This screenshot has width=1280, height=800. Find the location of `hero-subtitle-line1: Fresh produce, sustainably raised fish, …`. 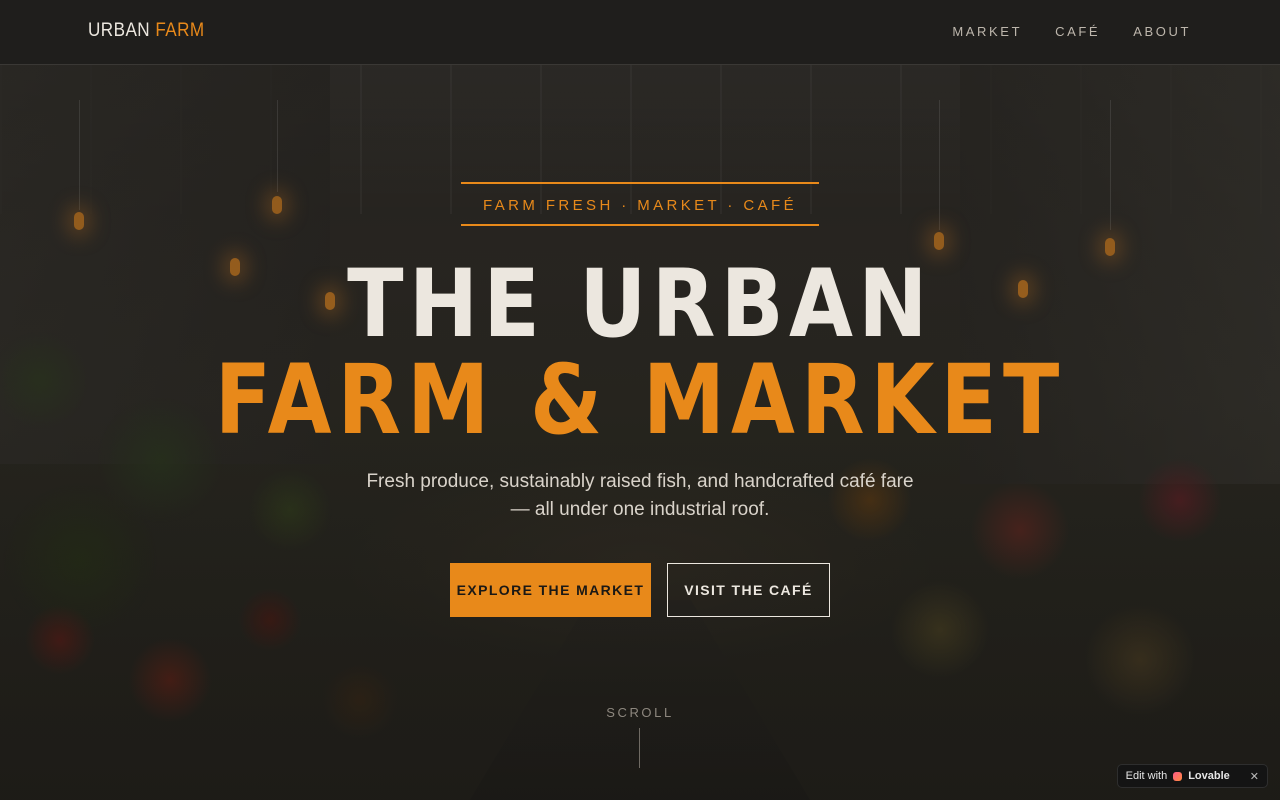

hero-subtitle-line1: Fresh produce, sustainably raised fish, … is located at coordinates (640, 481).